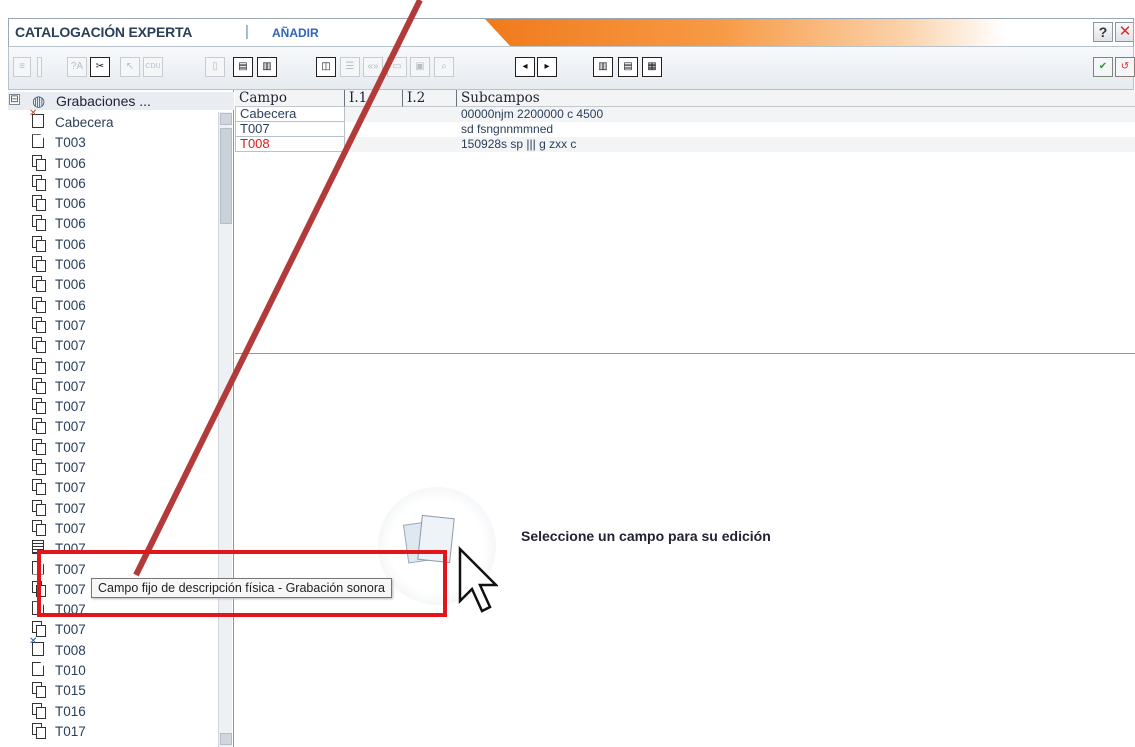 The image size is (1135, 747). What do you see at coordinates (113, 711) in the screenshot?
I see `tree-item: T016` at bounding box center [113, 711].